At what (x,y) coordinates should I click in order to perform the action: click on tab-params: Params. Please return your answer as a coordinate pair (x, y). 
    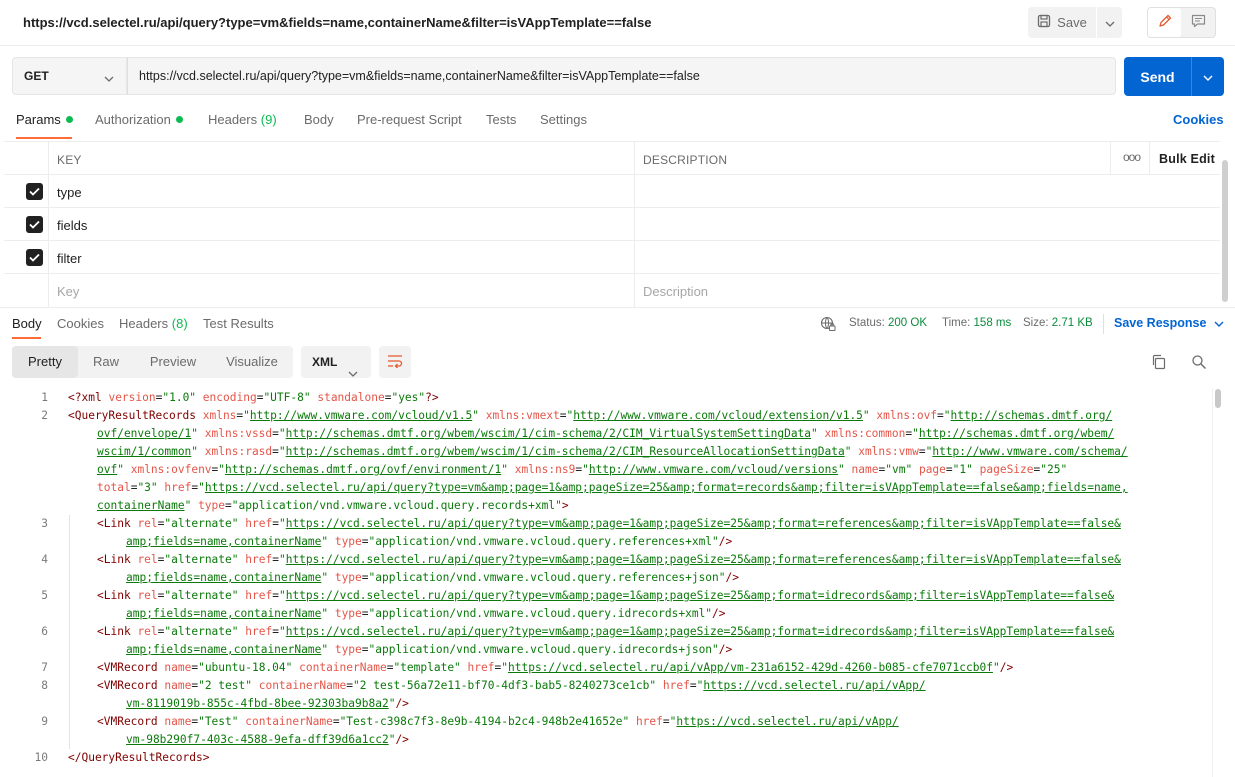
    Looking at the image, I should click on (44, 119).